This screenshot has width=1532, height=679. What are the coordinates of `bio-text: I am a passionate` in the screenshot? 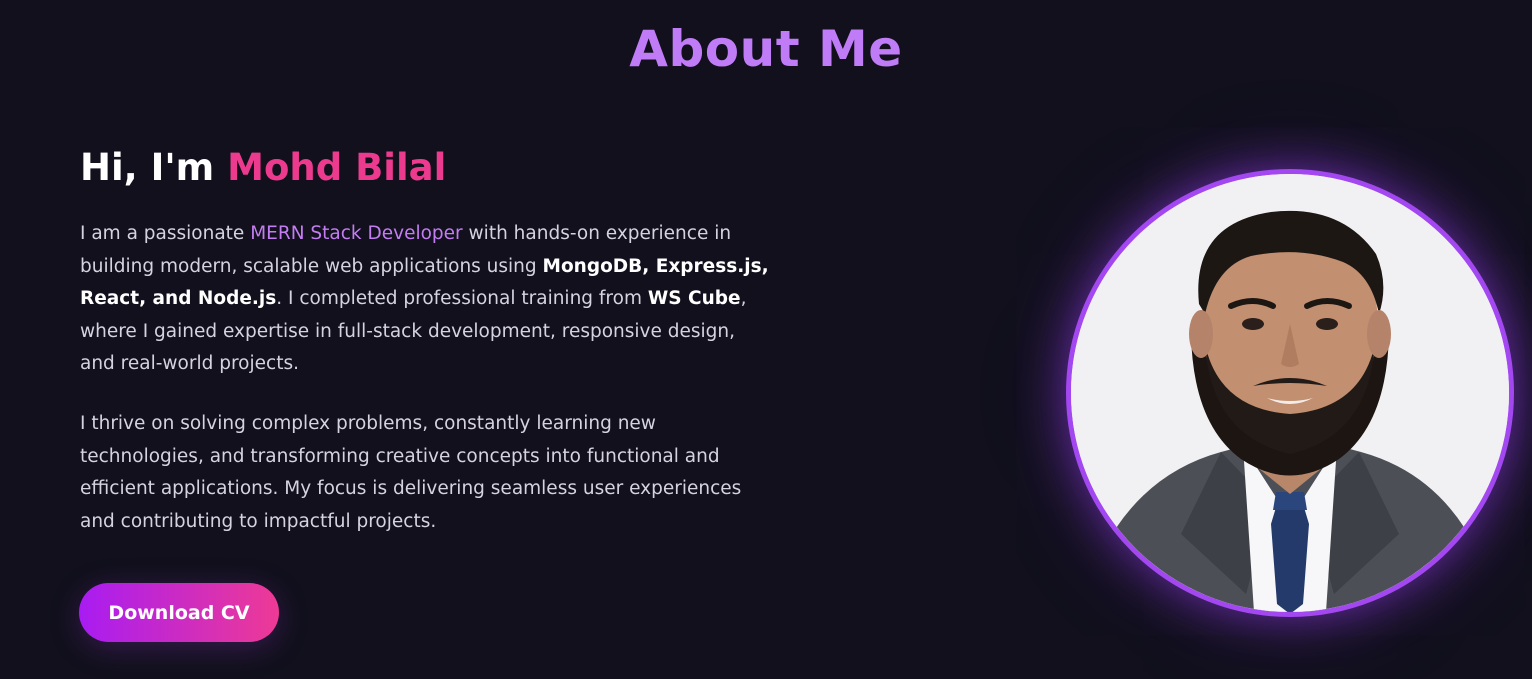 It's located at (165, 233).